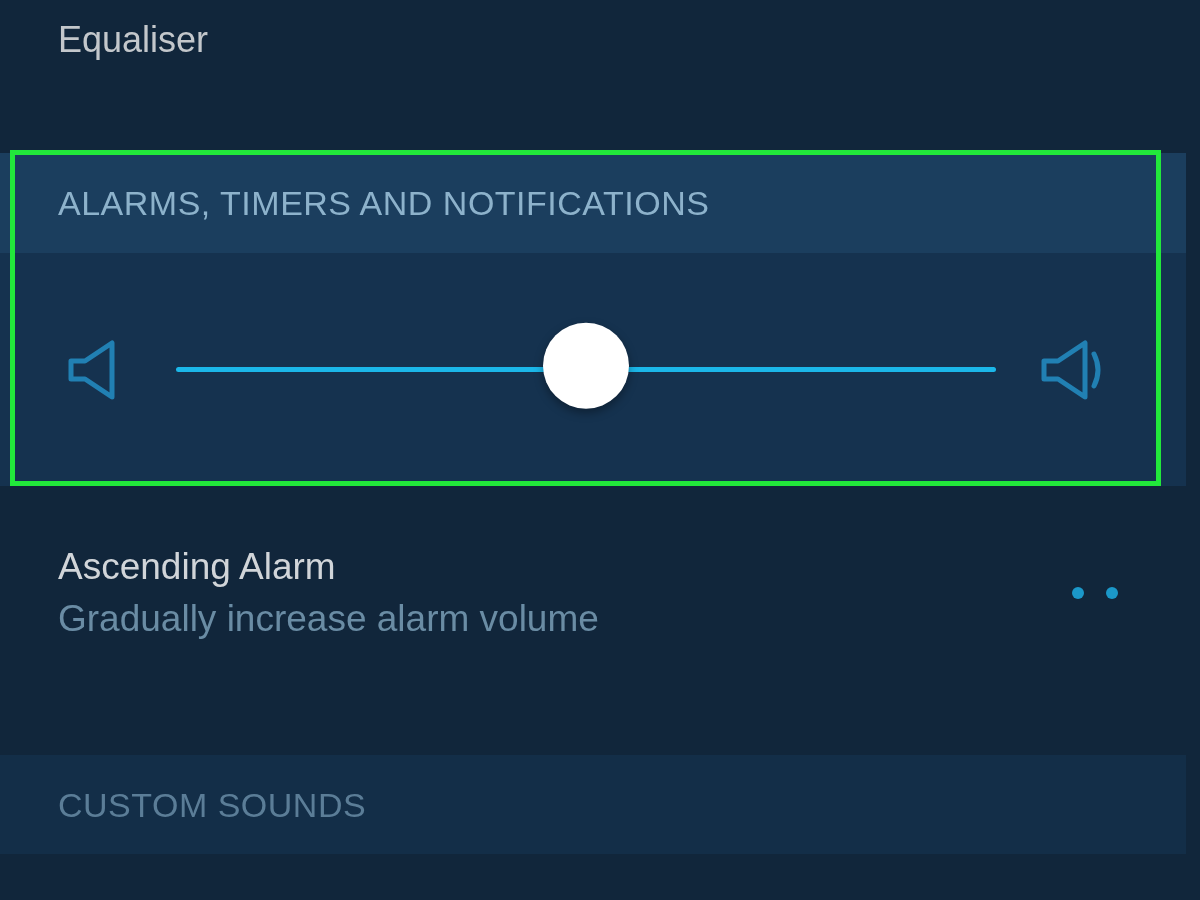  Describe the element at coordinates (384, 203) in the screenshot. I see `section-heading: ALARMS, TIMERS AND NOTIFICATIONS` at that location.